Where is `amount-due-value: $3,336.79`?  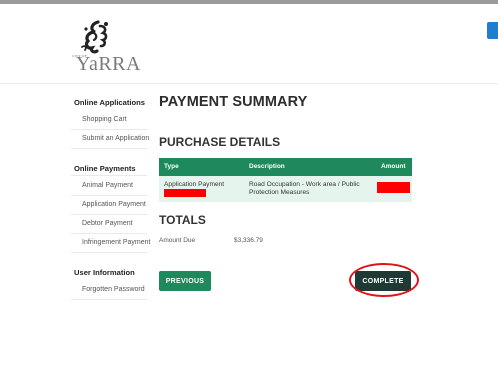
amount-due-value: $3,336.79 is located at coordinates (248, 240).